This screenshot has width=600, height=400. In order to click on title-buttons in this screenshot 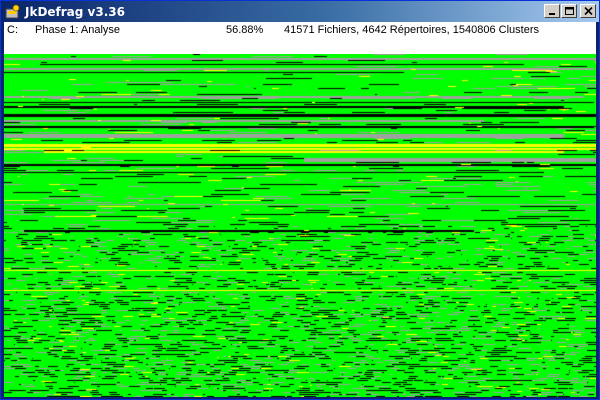, I will do `click(570, 11)`.